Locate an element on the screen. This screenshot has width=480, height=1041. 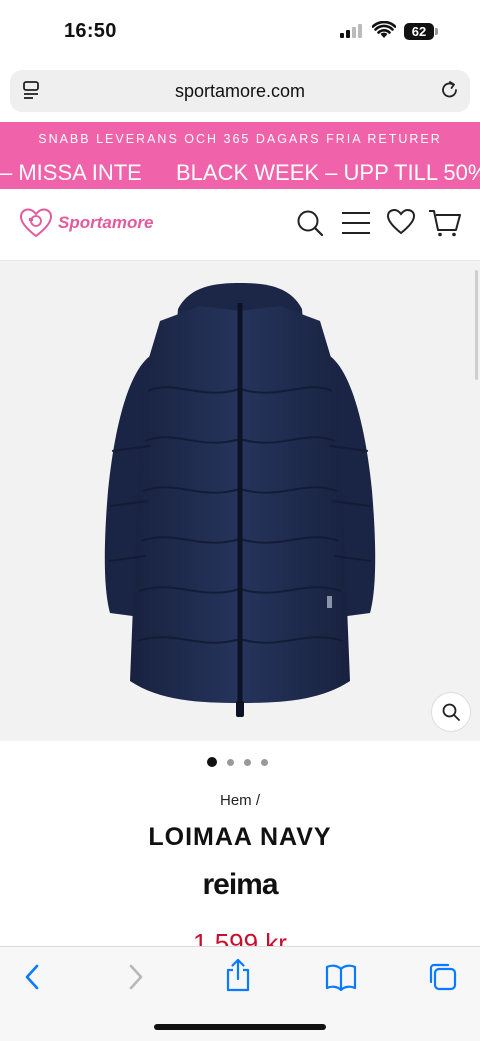
forward-icon is located at coordinates (136, 979).